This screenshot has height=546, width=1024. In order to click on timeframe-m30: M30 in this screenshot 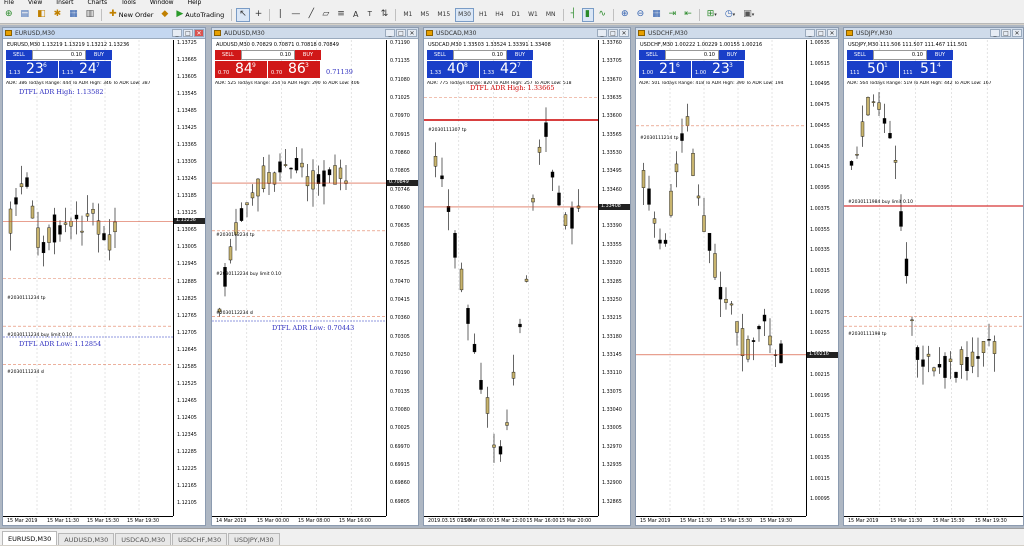, I will do `click(464, 14)`.